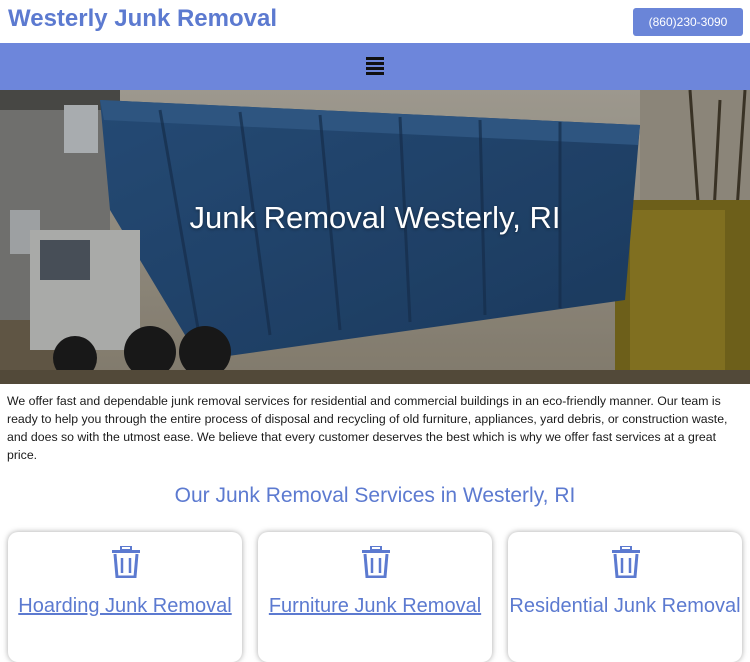 The height and width of the screenshot is (662, 750). I want to click on site-brand: Westerly Junk Removal, so click(142, 19).